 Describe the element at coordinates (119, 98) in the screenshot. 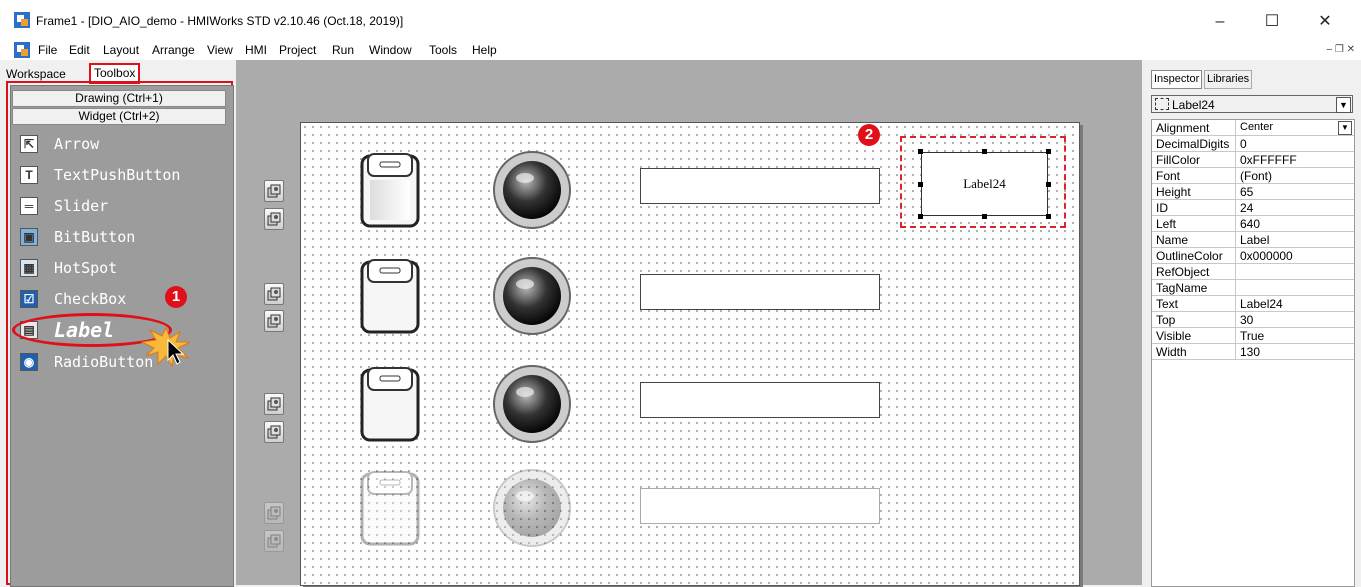

I see `category-drawing: Drawing (Ctrl+1)` at that location.